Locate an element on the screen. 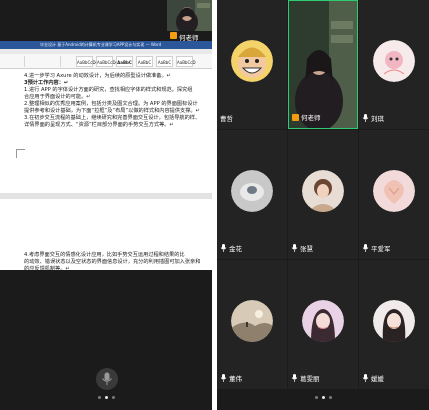 The width and height of the screenshot is (429, 410). participant-tile: 董伟 is located at coordinates (252, 324).